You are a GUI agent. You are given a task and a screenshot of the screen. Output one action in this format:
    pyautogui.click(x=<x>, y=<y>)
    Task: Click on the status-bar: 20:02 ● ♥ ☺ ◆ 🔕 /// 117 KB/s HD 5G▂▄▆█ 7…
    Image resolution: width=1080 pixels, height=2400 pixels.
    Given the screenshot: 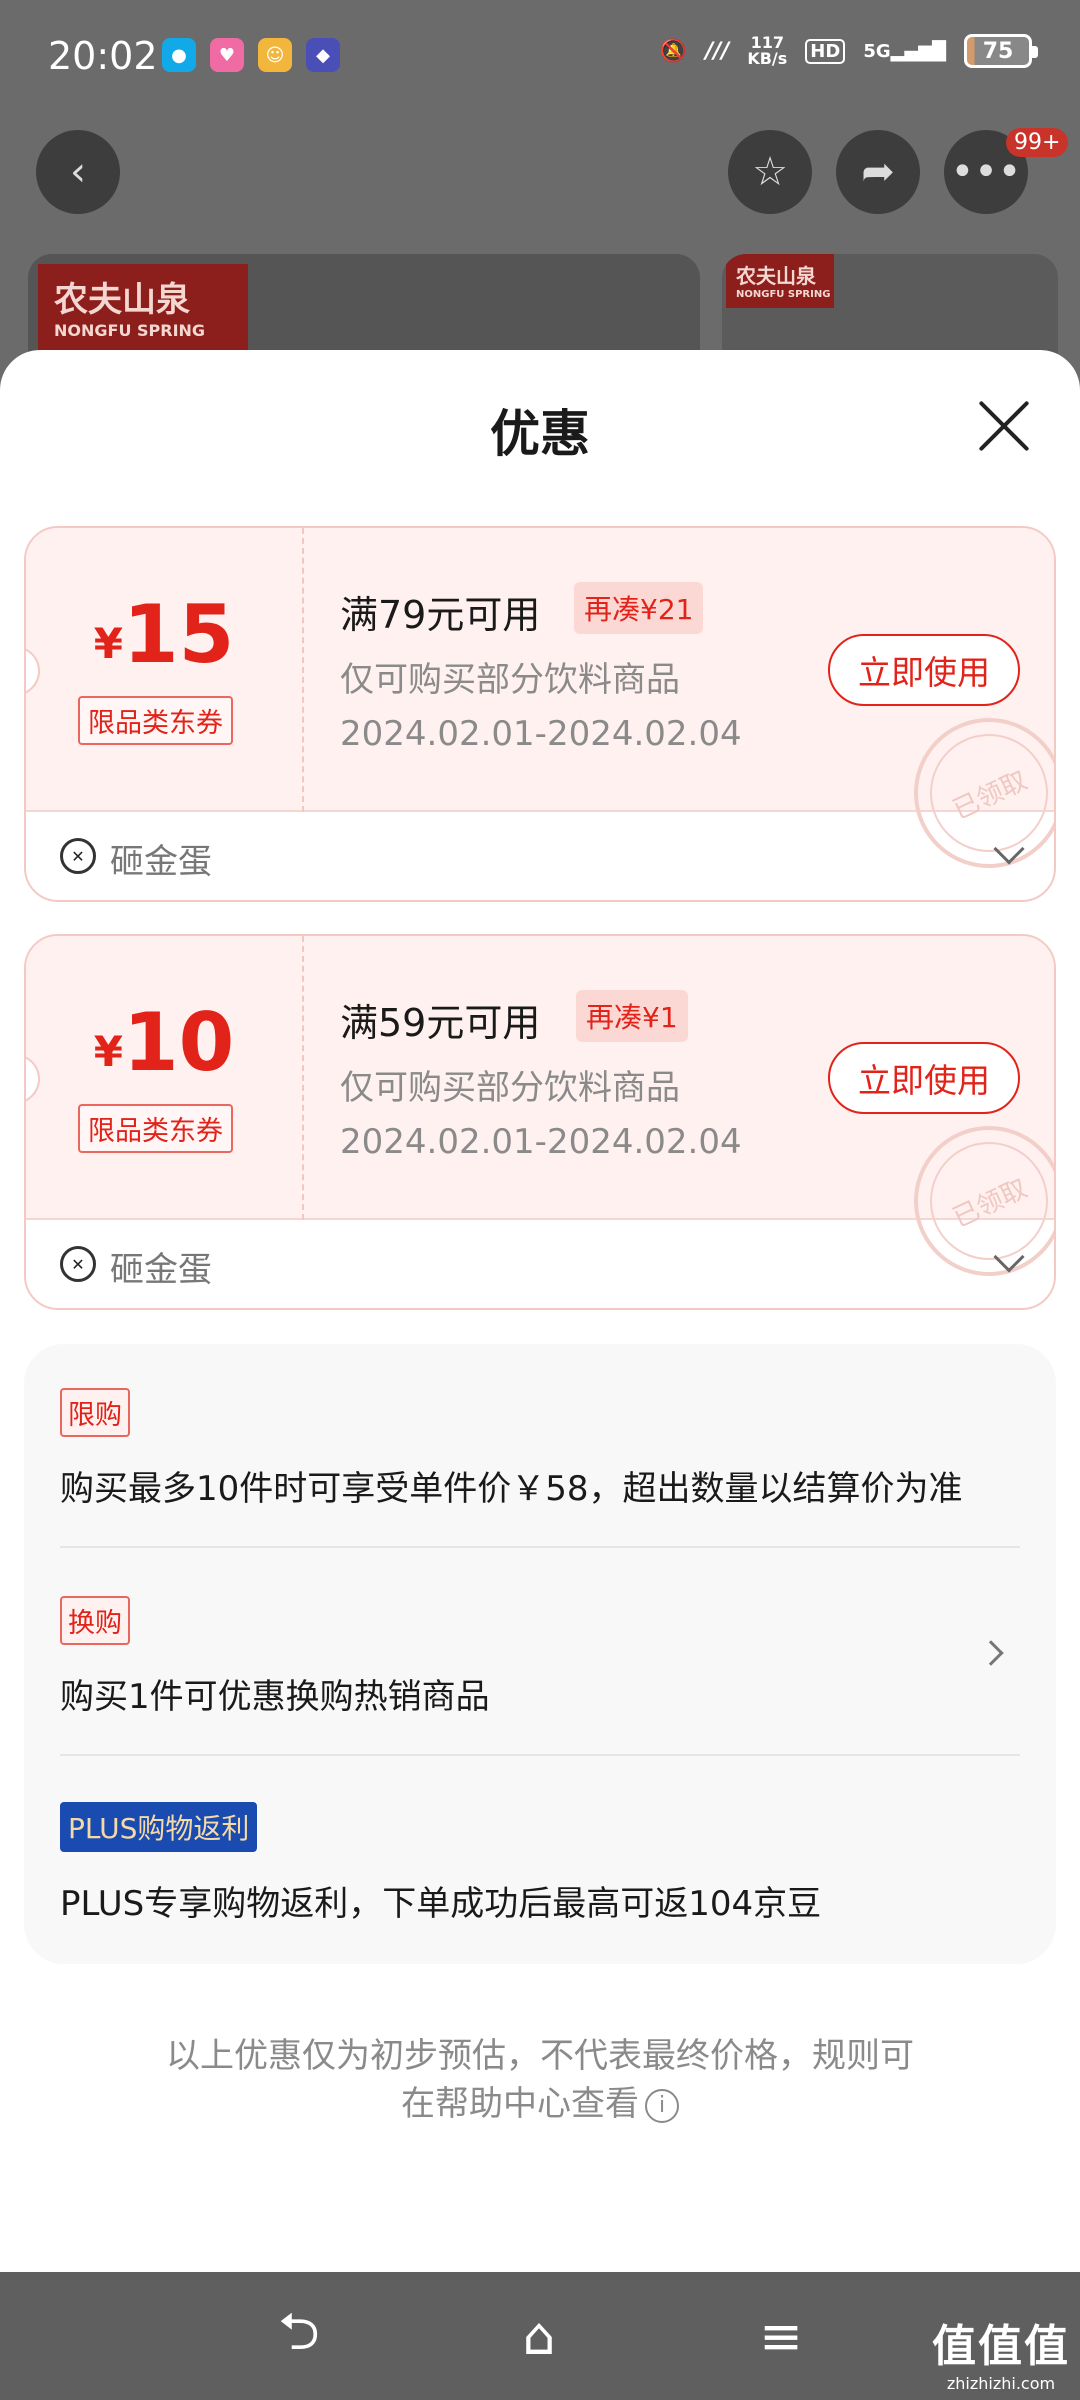 What is the action you would take?
    pyautogui.click(x=540, y=55)
    